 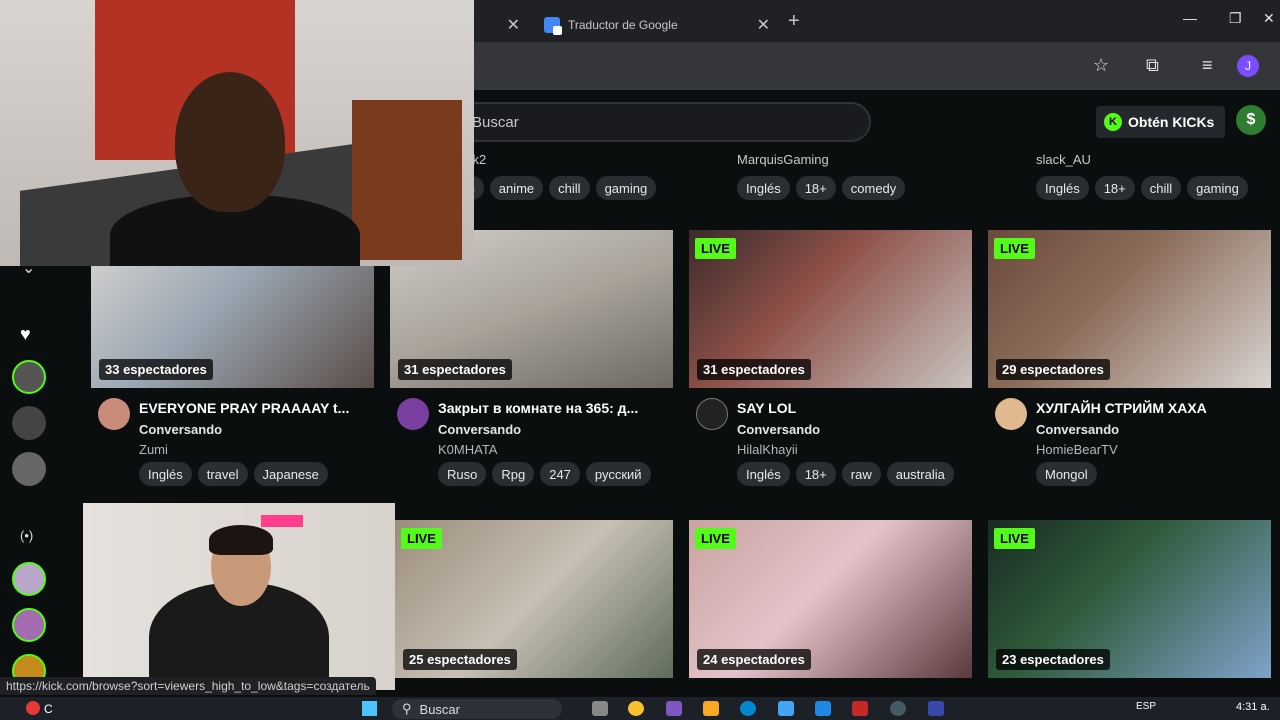 I want to click on stream-thumbnail: LIVE 23 espectadores, so click(x=1129, y=599).